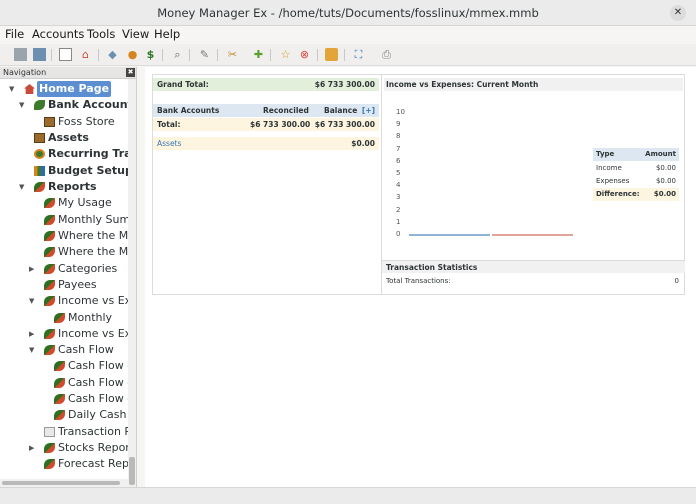 This screenshot has width=696, height=504. Describe the element at coordinates (331, 54) in the screenshot. I see `reports-icon` at that location.